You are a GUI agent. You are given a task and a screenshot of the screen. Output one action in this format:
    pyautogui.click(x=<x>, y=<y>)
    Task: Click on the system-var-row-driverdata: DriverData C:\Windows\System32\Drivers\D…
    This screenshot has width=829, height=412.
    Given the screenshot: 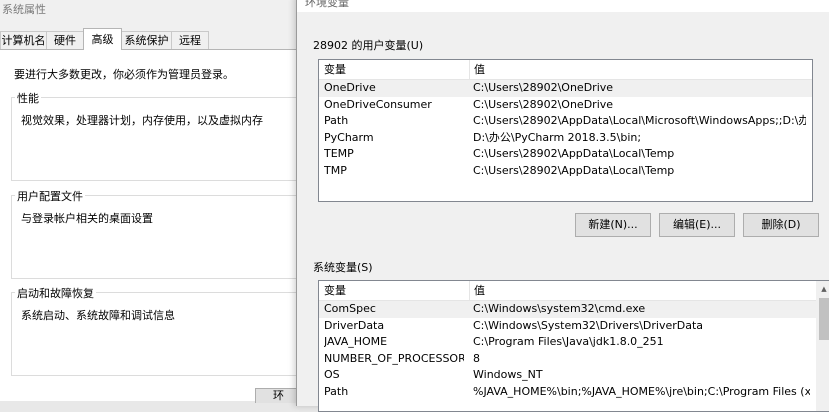 What is the action you would take?
    pyautogui.click(x=567, y=326)
    